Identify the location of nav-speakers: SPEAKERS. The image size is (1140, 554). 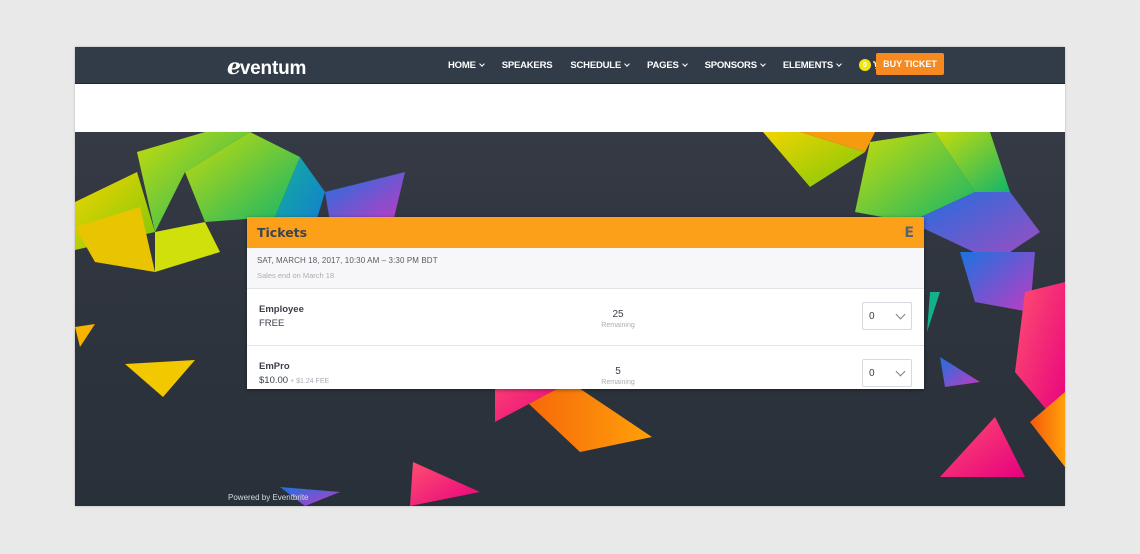
(527, 65).